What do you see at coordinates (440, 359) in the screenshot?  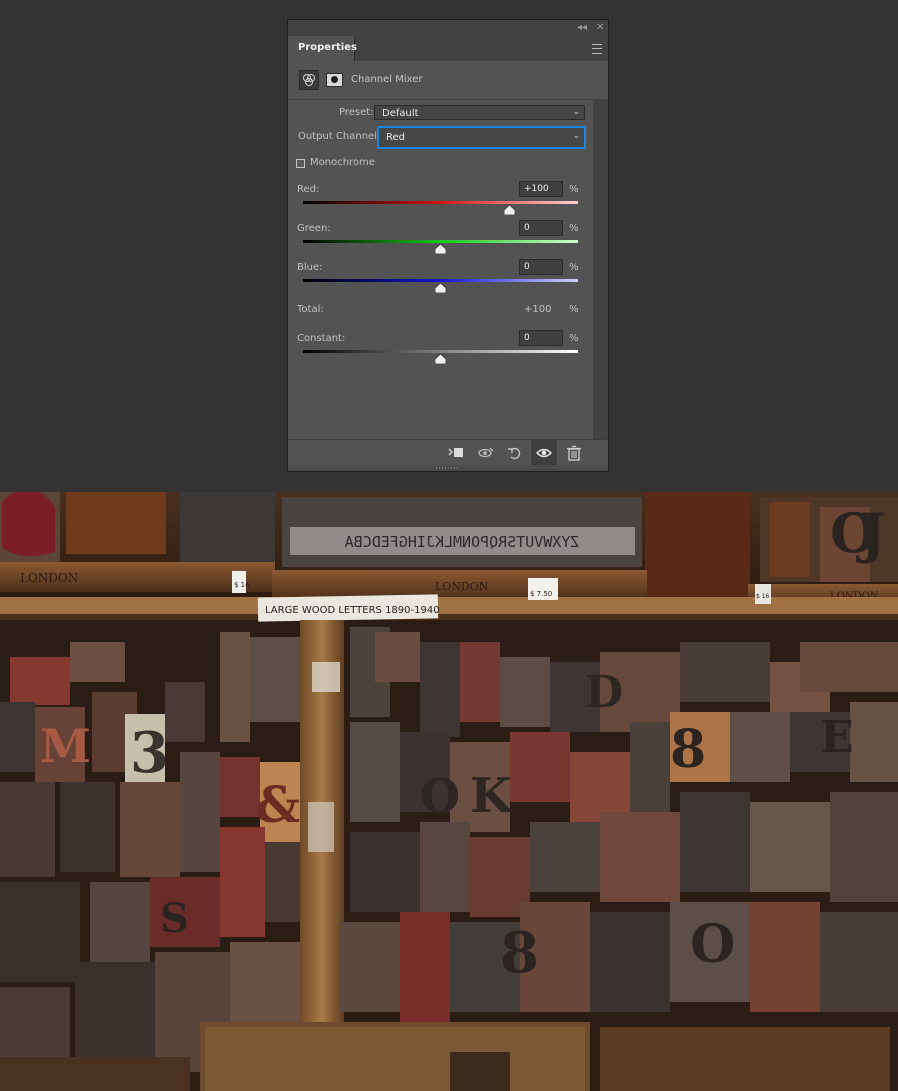 I see `constant-slider-thumb` at bounding box center [440, 359].